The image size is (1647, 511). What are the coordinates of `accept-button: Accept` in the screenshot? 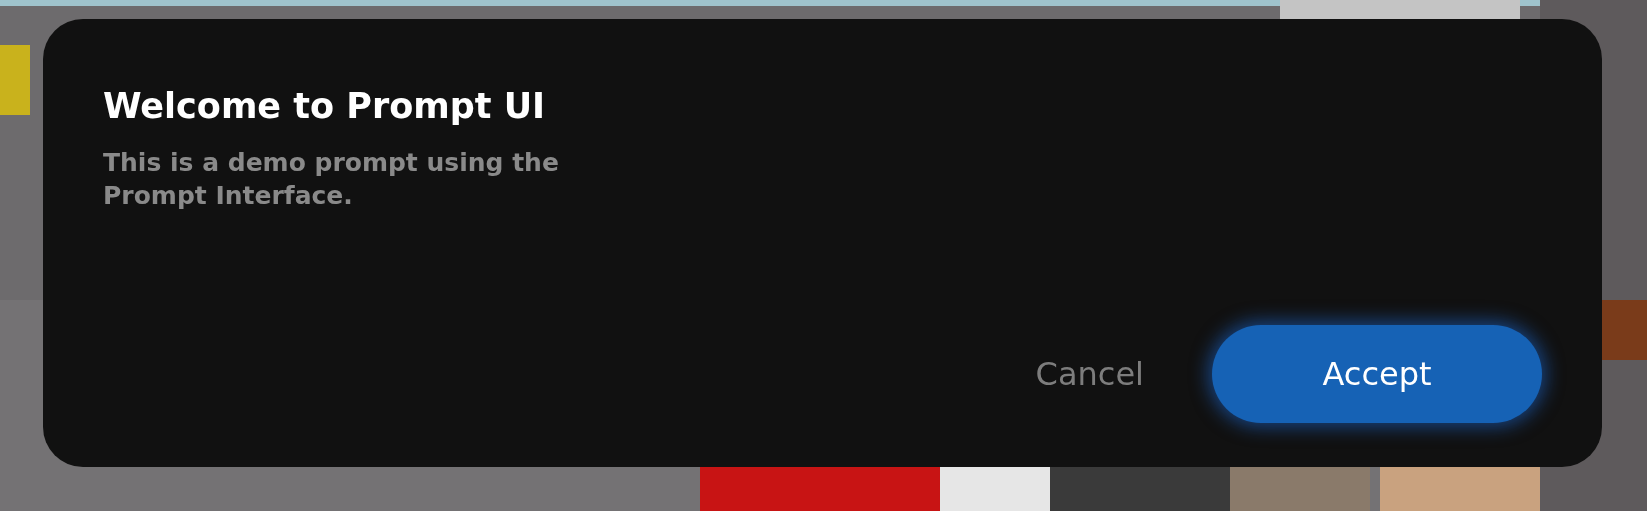 It's located at (1377, 374).